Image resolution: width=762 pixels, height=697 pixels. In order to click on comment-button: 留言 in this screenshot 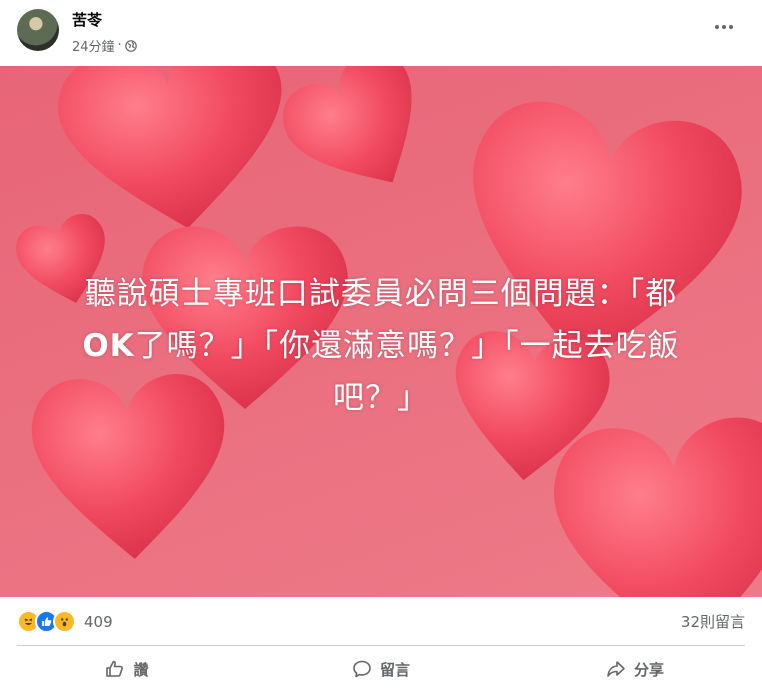, I will do `click(381, 669)`.